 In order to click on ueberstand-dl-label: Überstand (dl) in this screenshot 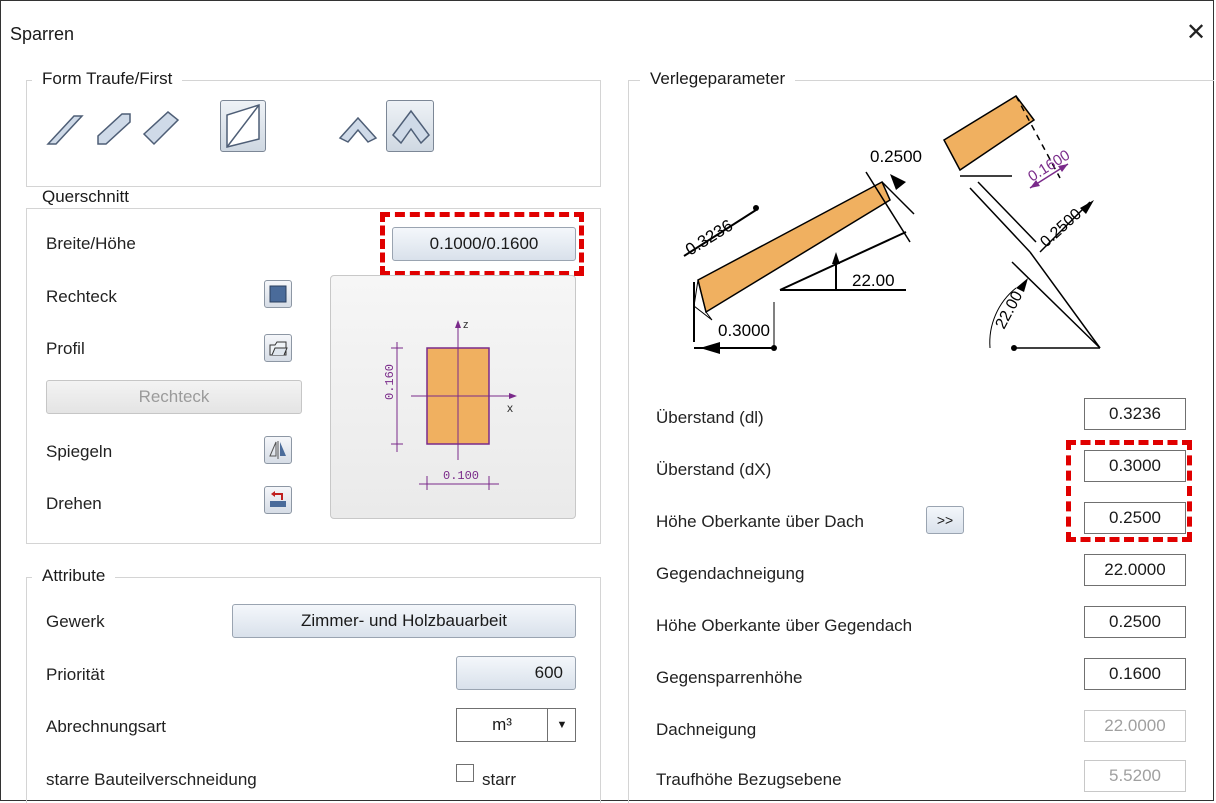, I will do `click(710, 417)`.